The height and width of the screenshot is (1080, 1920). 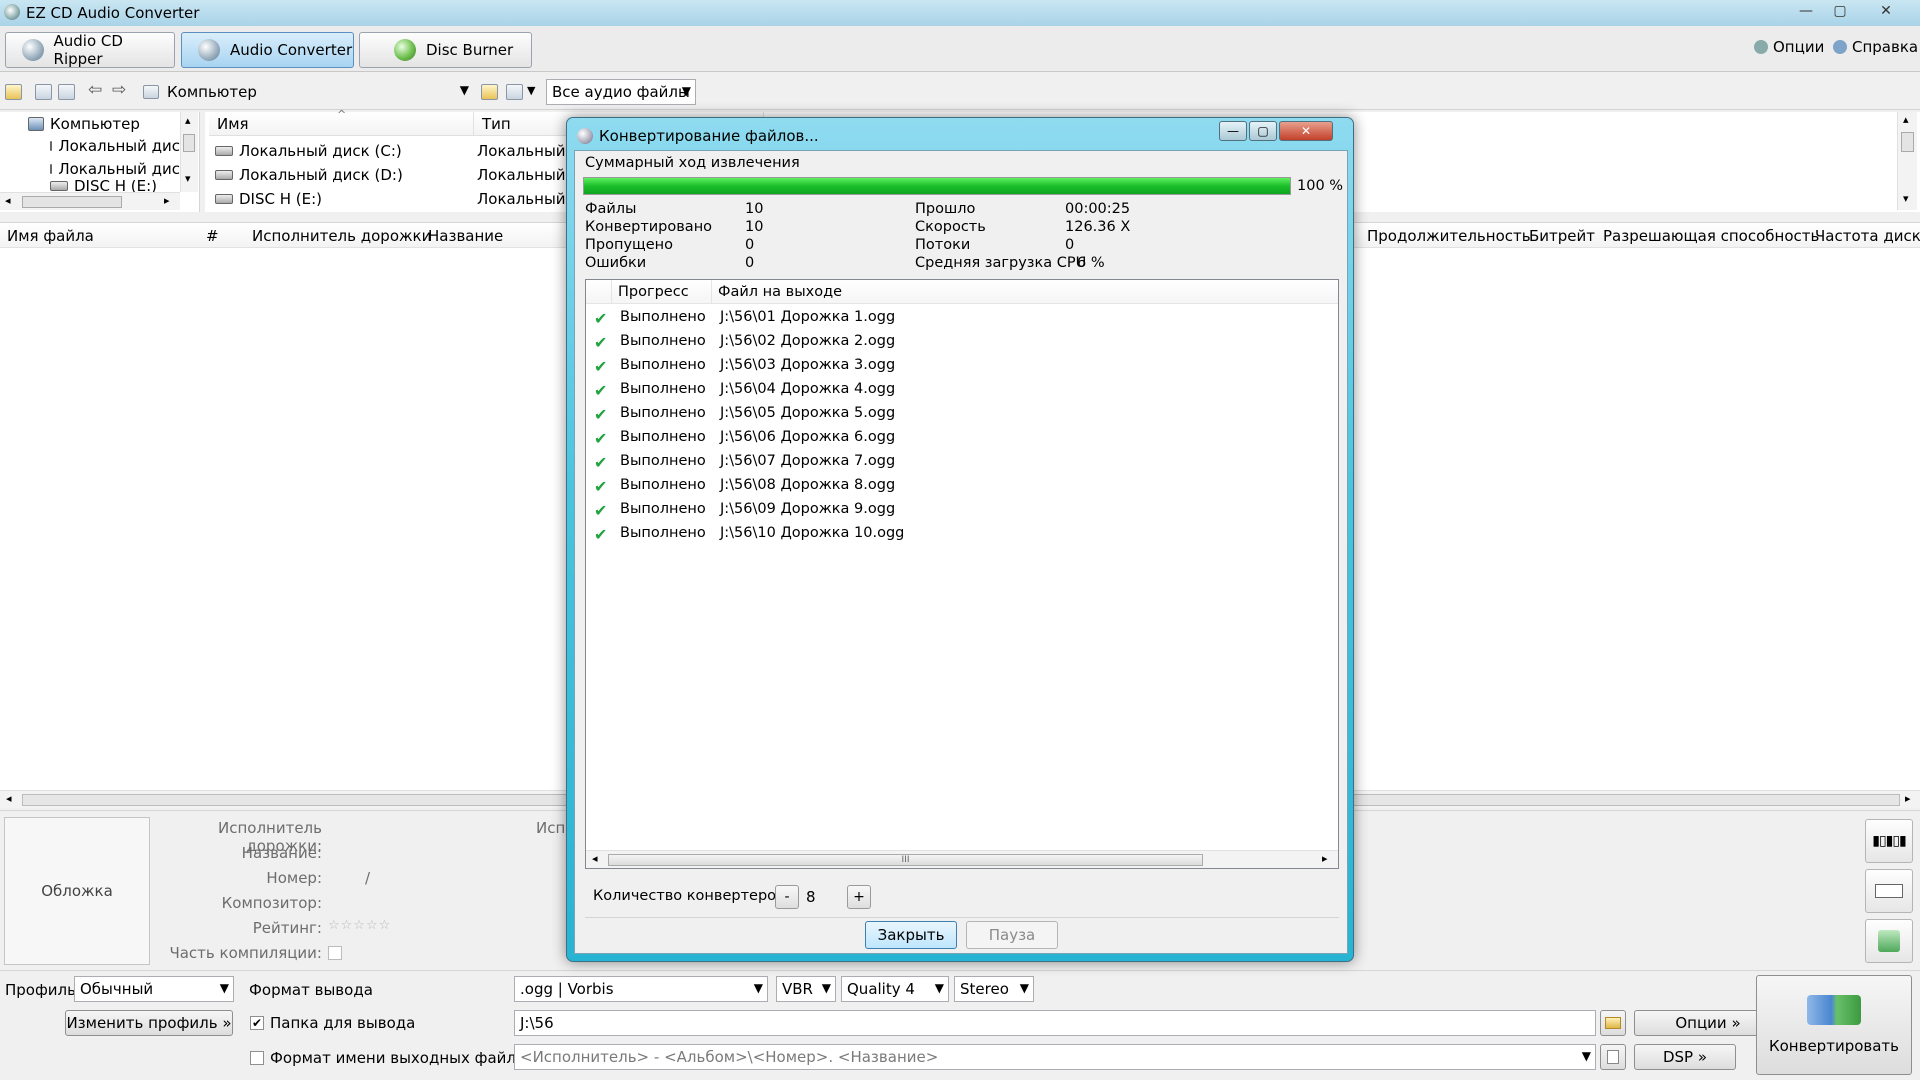 I want to click on job-row: ✔ Выполнено J:\56\08 Дорожка 8.ogg, so click(x=962, y=486).